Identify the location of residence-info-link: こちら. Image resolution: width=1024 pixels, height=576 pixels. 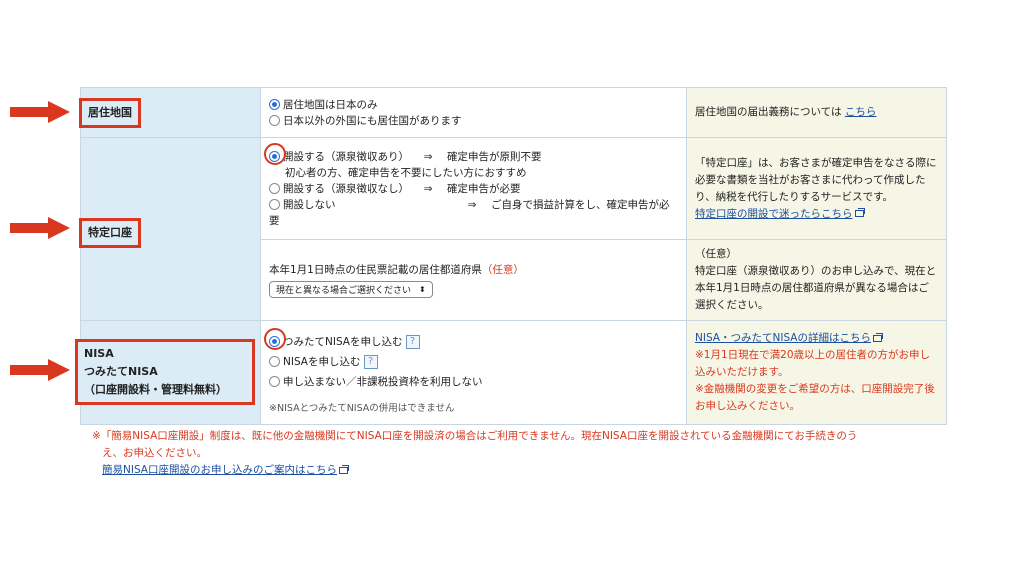
(861, 112).